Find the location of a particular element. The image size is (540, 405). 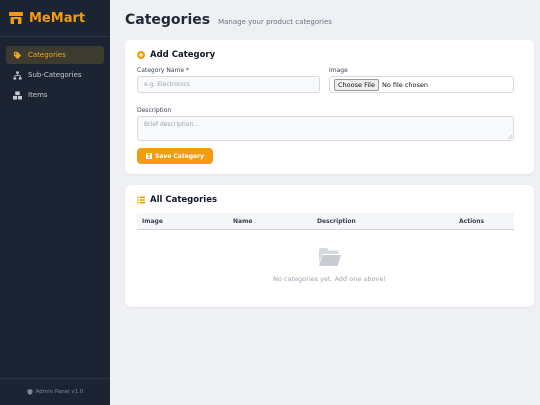

column-header-actions: Actions is located at coordinates (472, 221).